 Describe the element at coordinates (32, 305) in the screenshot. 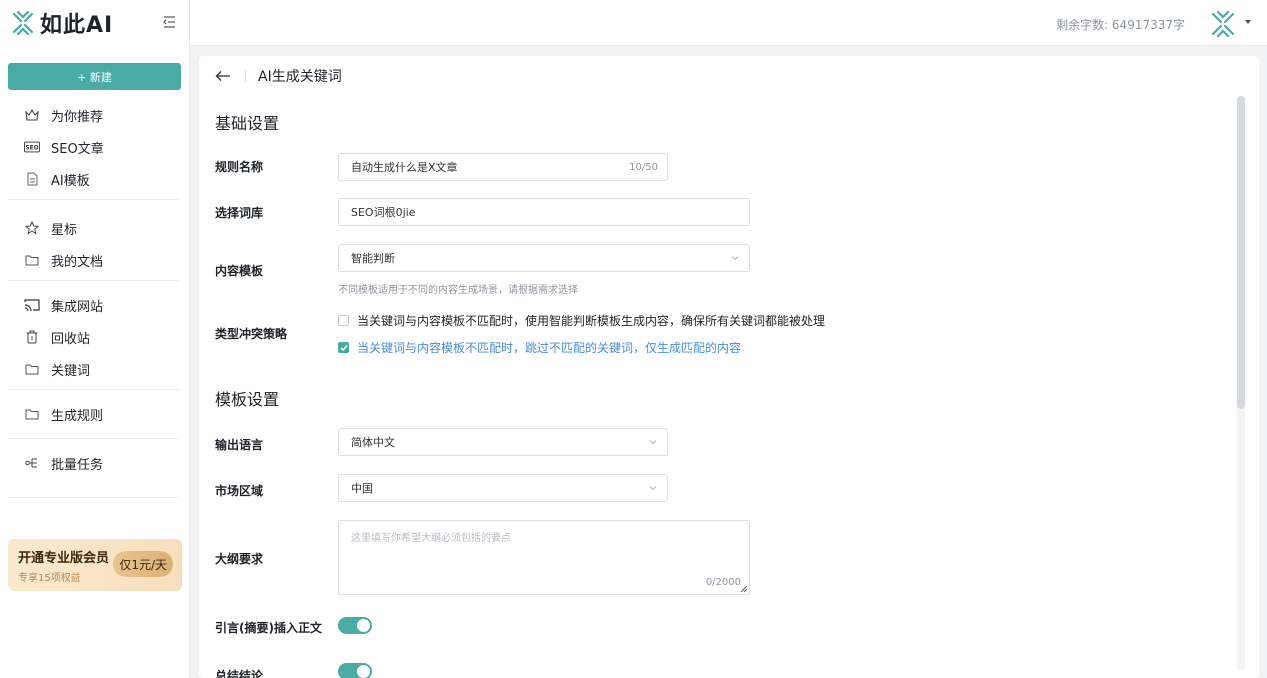

I see `cast-icon` at that location.